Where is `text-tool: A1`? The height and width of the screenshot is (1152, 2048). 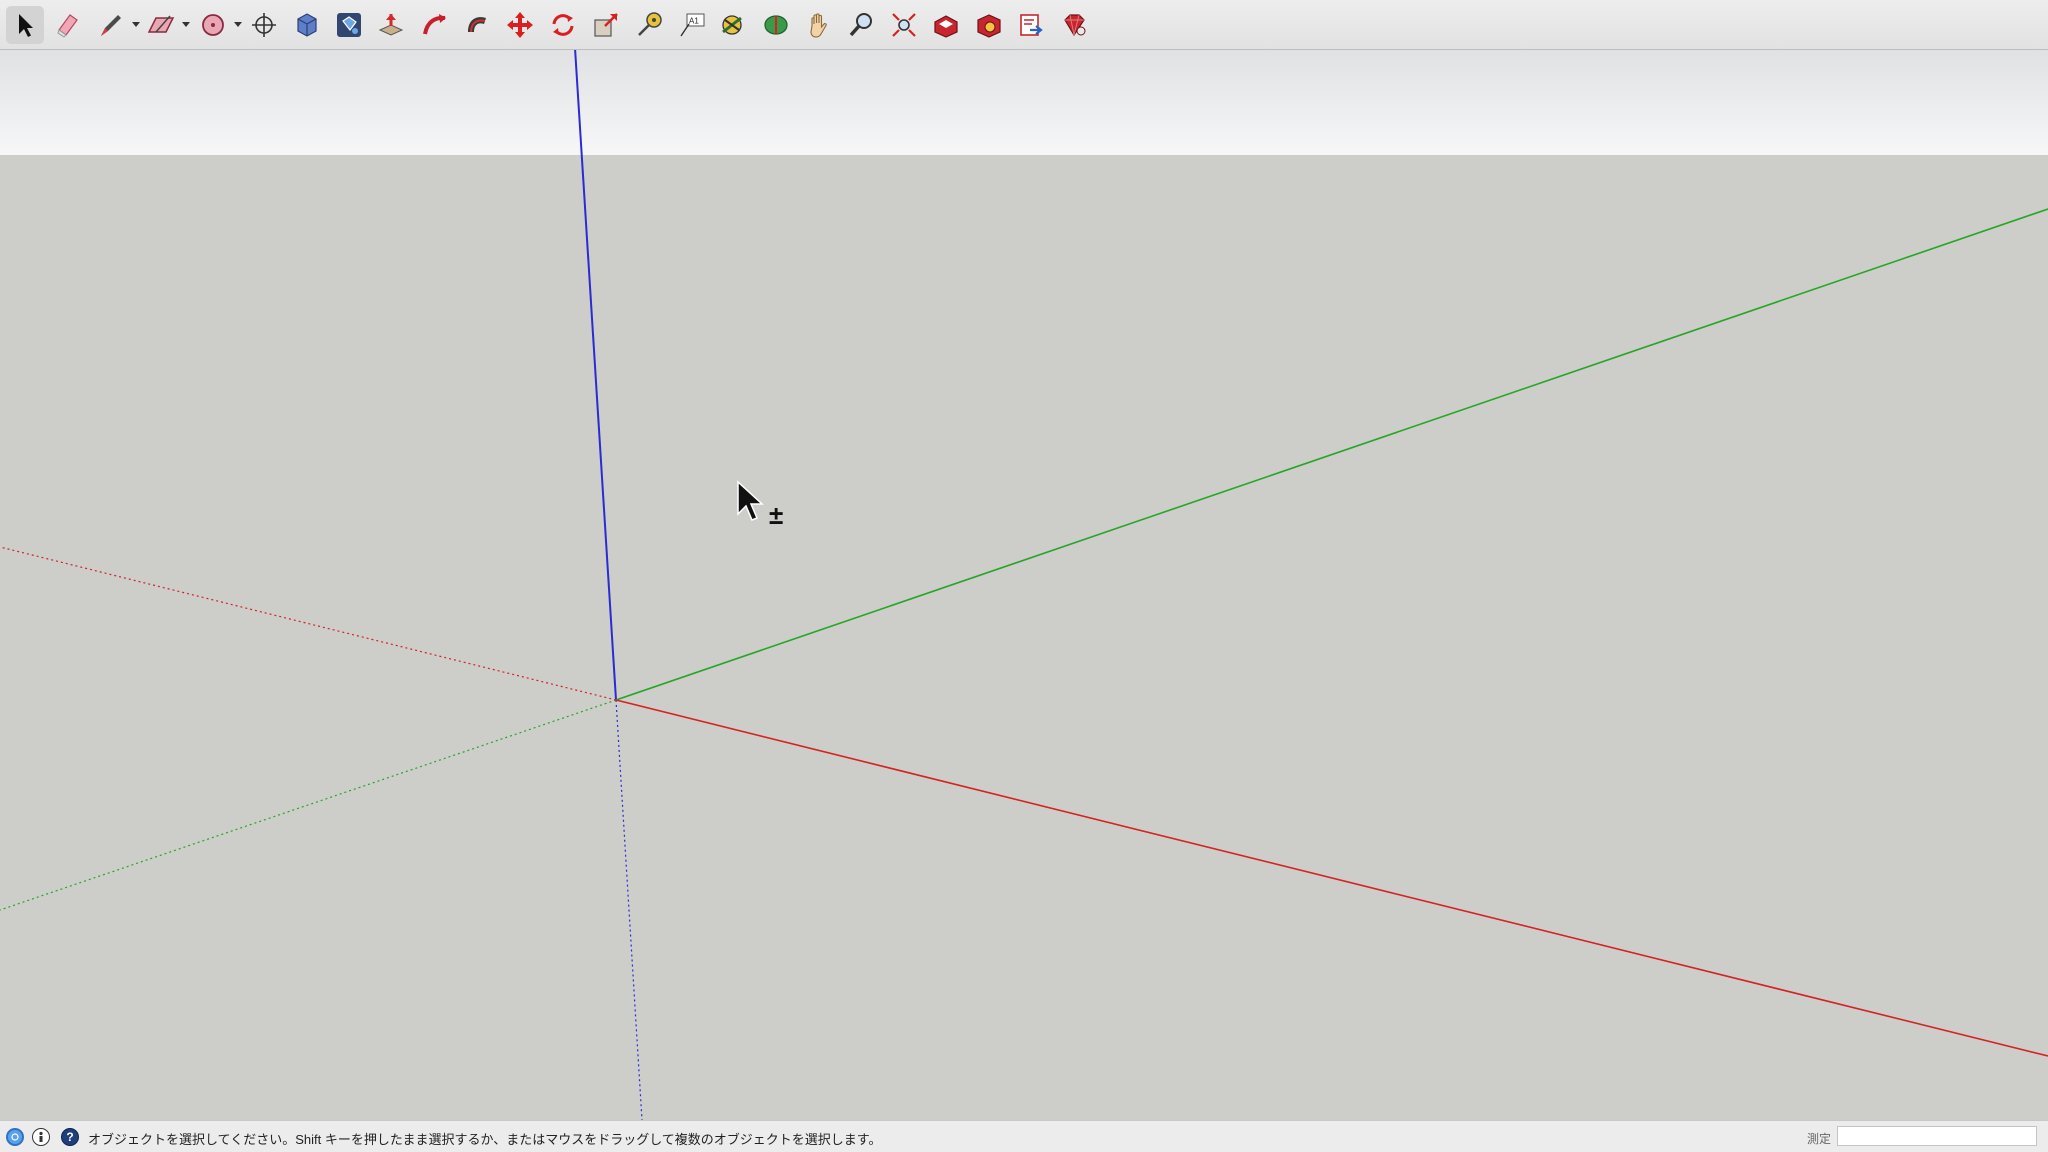 text-tool: A1 is located at coordinates (692, 25).